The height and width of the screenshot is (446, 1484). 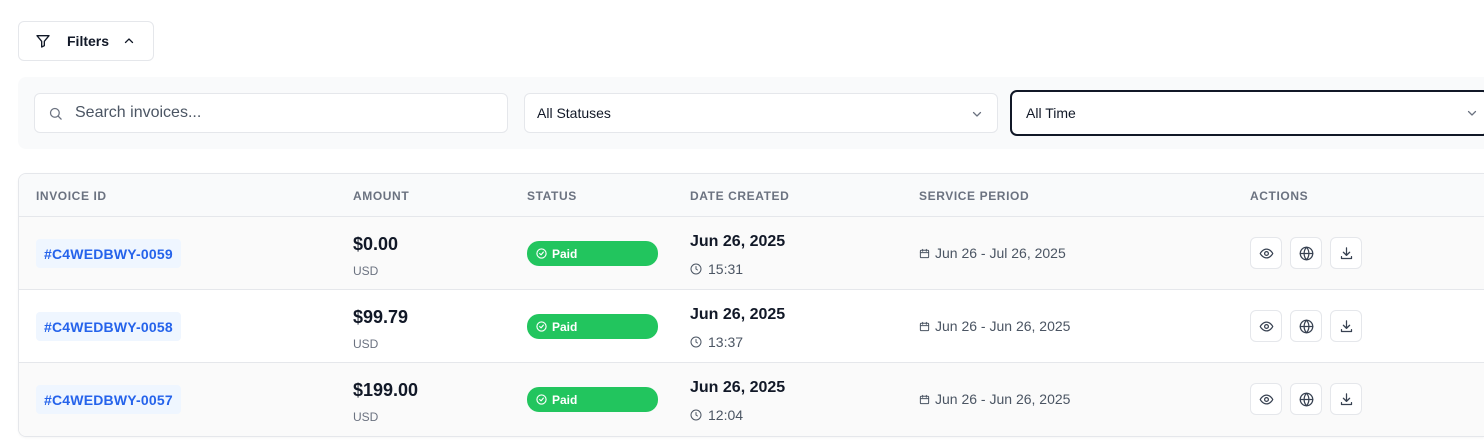 What do you see at coordinates (1247, 113) in the screenshot?
I see `time-range-select: All Time` at bounding box center [1247, 113].